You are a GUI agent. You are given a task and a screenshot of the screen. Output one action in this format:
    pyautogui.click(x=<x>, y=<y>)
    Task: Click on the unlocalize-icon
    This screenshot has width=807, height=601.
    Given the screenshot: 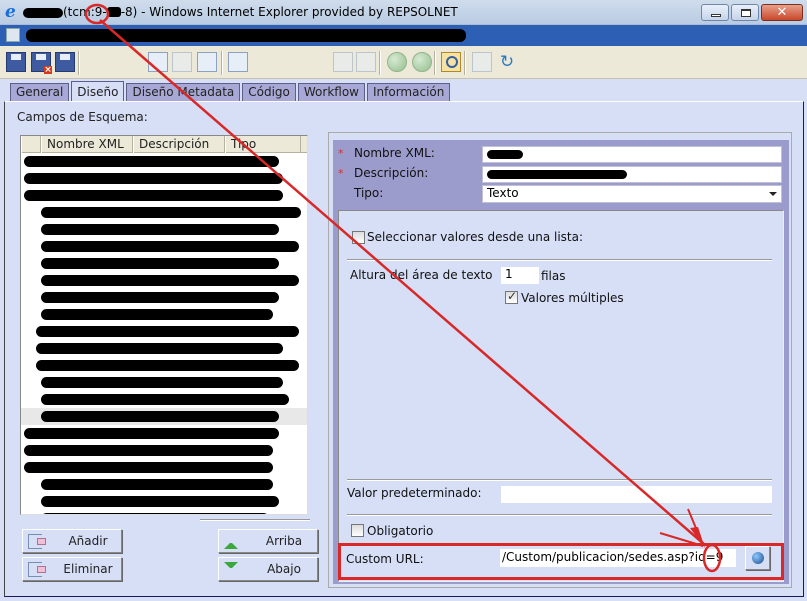 What is the action you would take?
    pyautogui.click(x=366, y=62)
    